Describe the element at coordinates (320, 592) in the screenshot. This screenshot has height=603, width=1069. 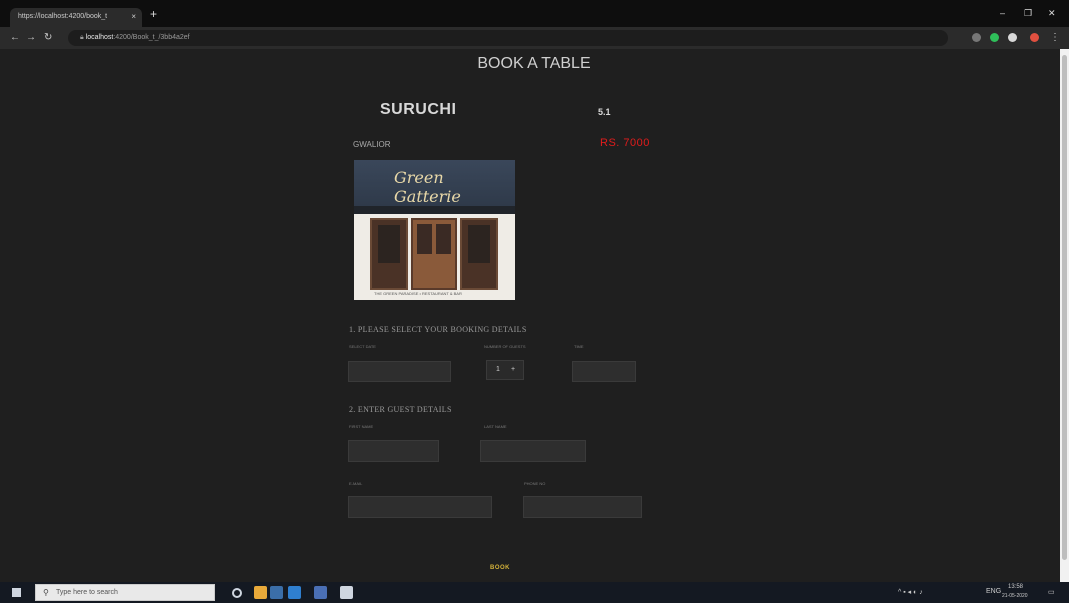
I see `vscode-icon` at that location.